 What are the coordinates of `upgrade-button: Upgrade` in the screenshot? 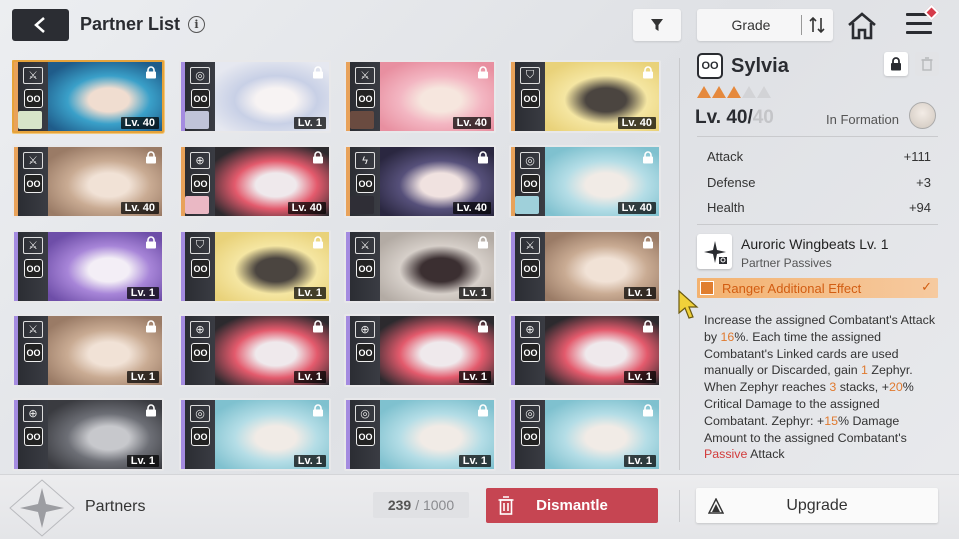 It's located at (817, 505).